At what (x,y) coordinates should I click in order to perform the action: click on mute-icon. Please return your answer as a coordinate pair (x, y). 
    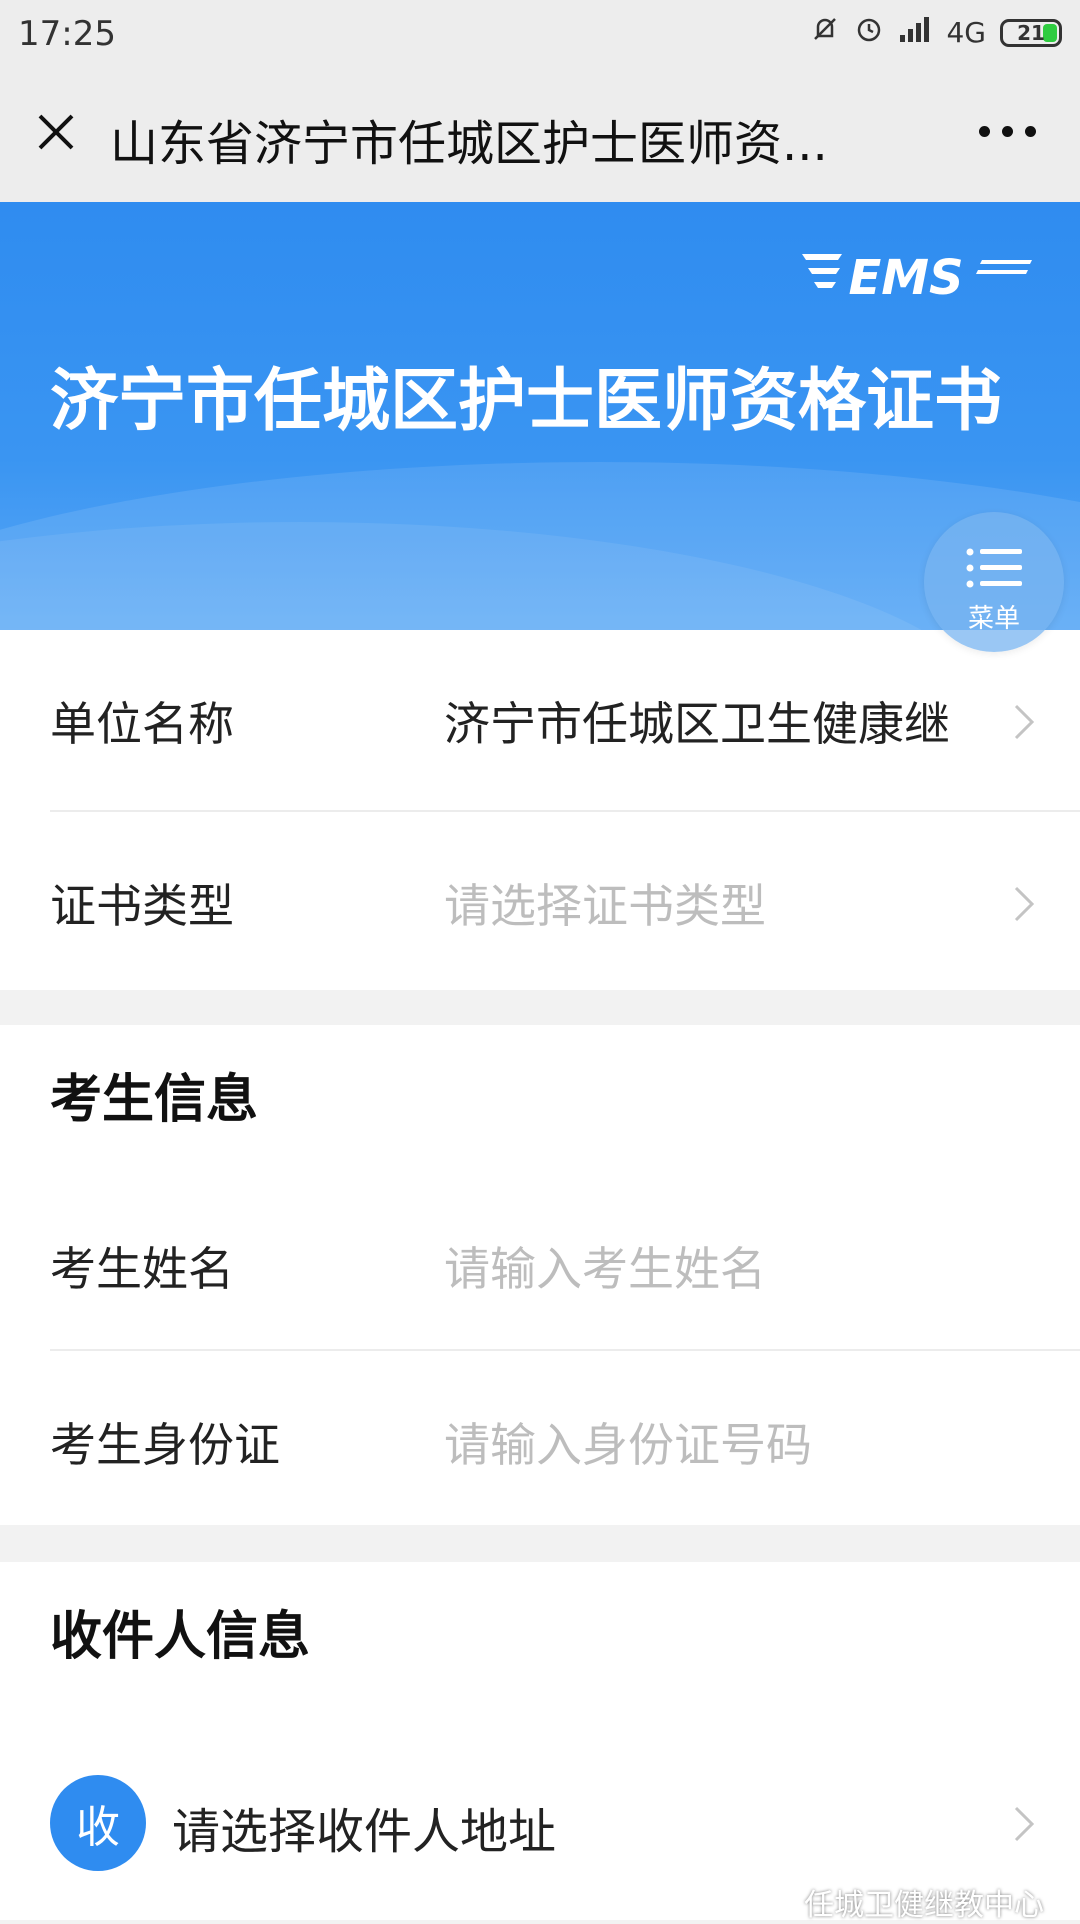
    Looking at the image, I should click on (825, 32).